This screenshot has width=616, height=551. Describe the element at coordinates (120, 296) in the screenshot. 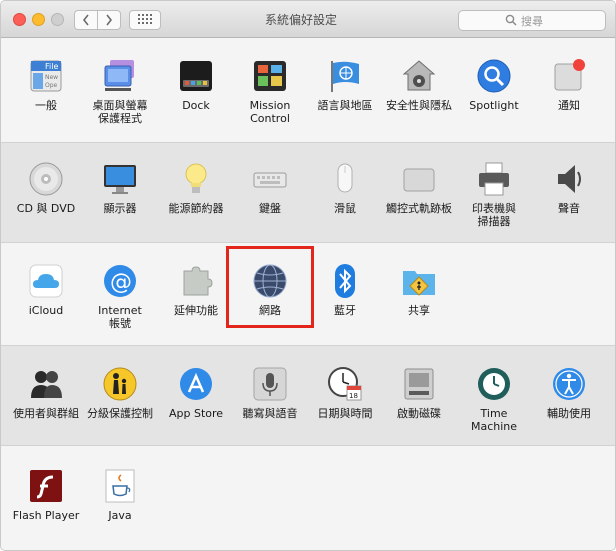

I see `pane-internet-accounts: @ Internet 帳號` at that location.